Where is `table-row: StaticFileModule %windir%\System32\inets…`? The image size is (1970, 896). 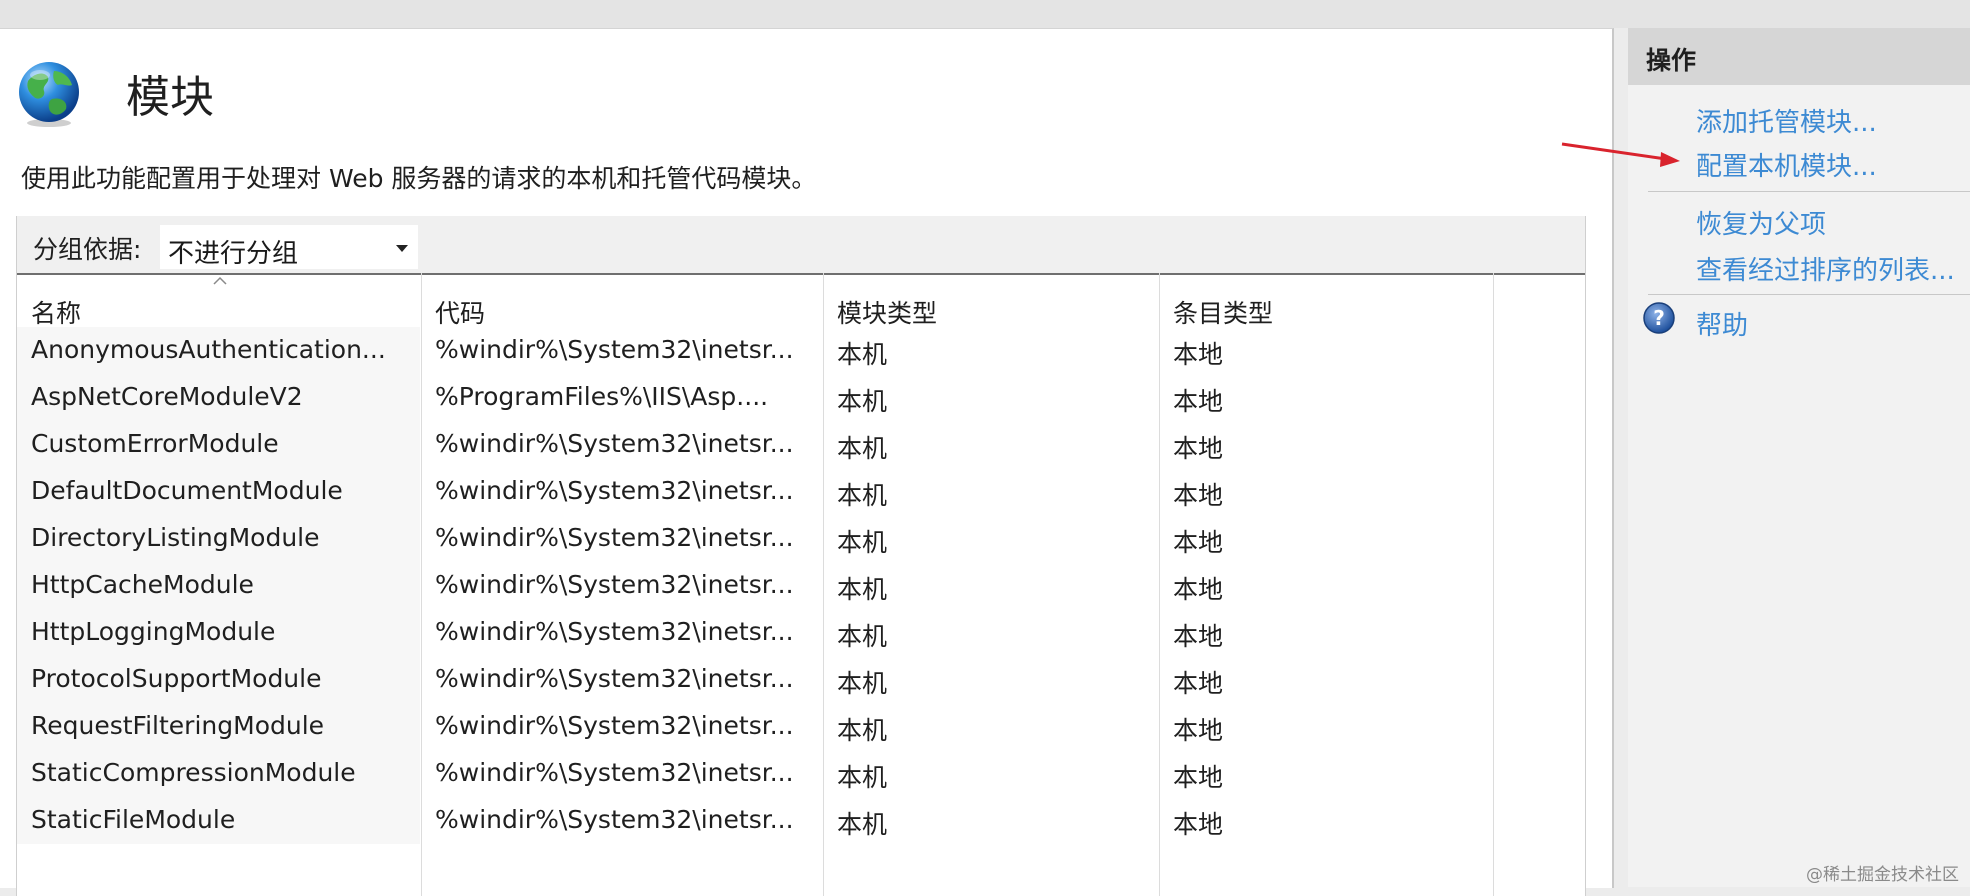 table-row: StaticFileModule %windir%\System32\inets… is located at coordinates (801, 820).